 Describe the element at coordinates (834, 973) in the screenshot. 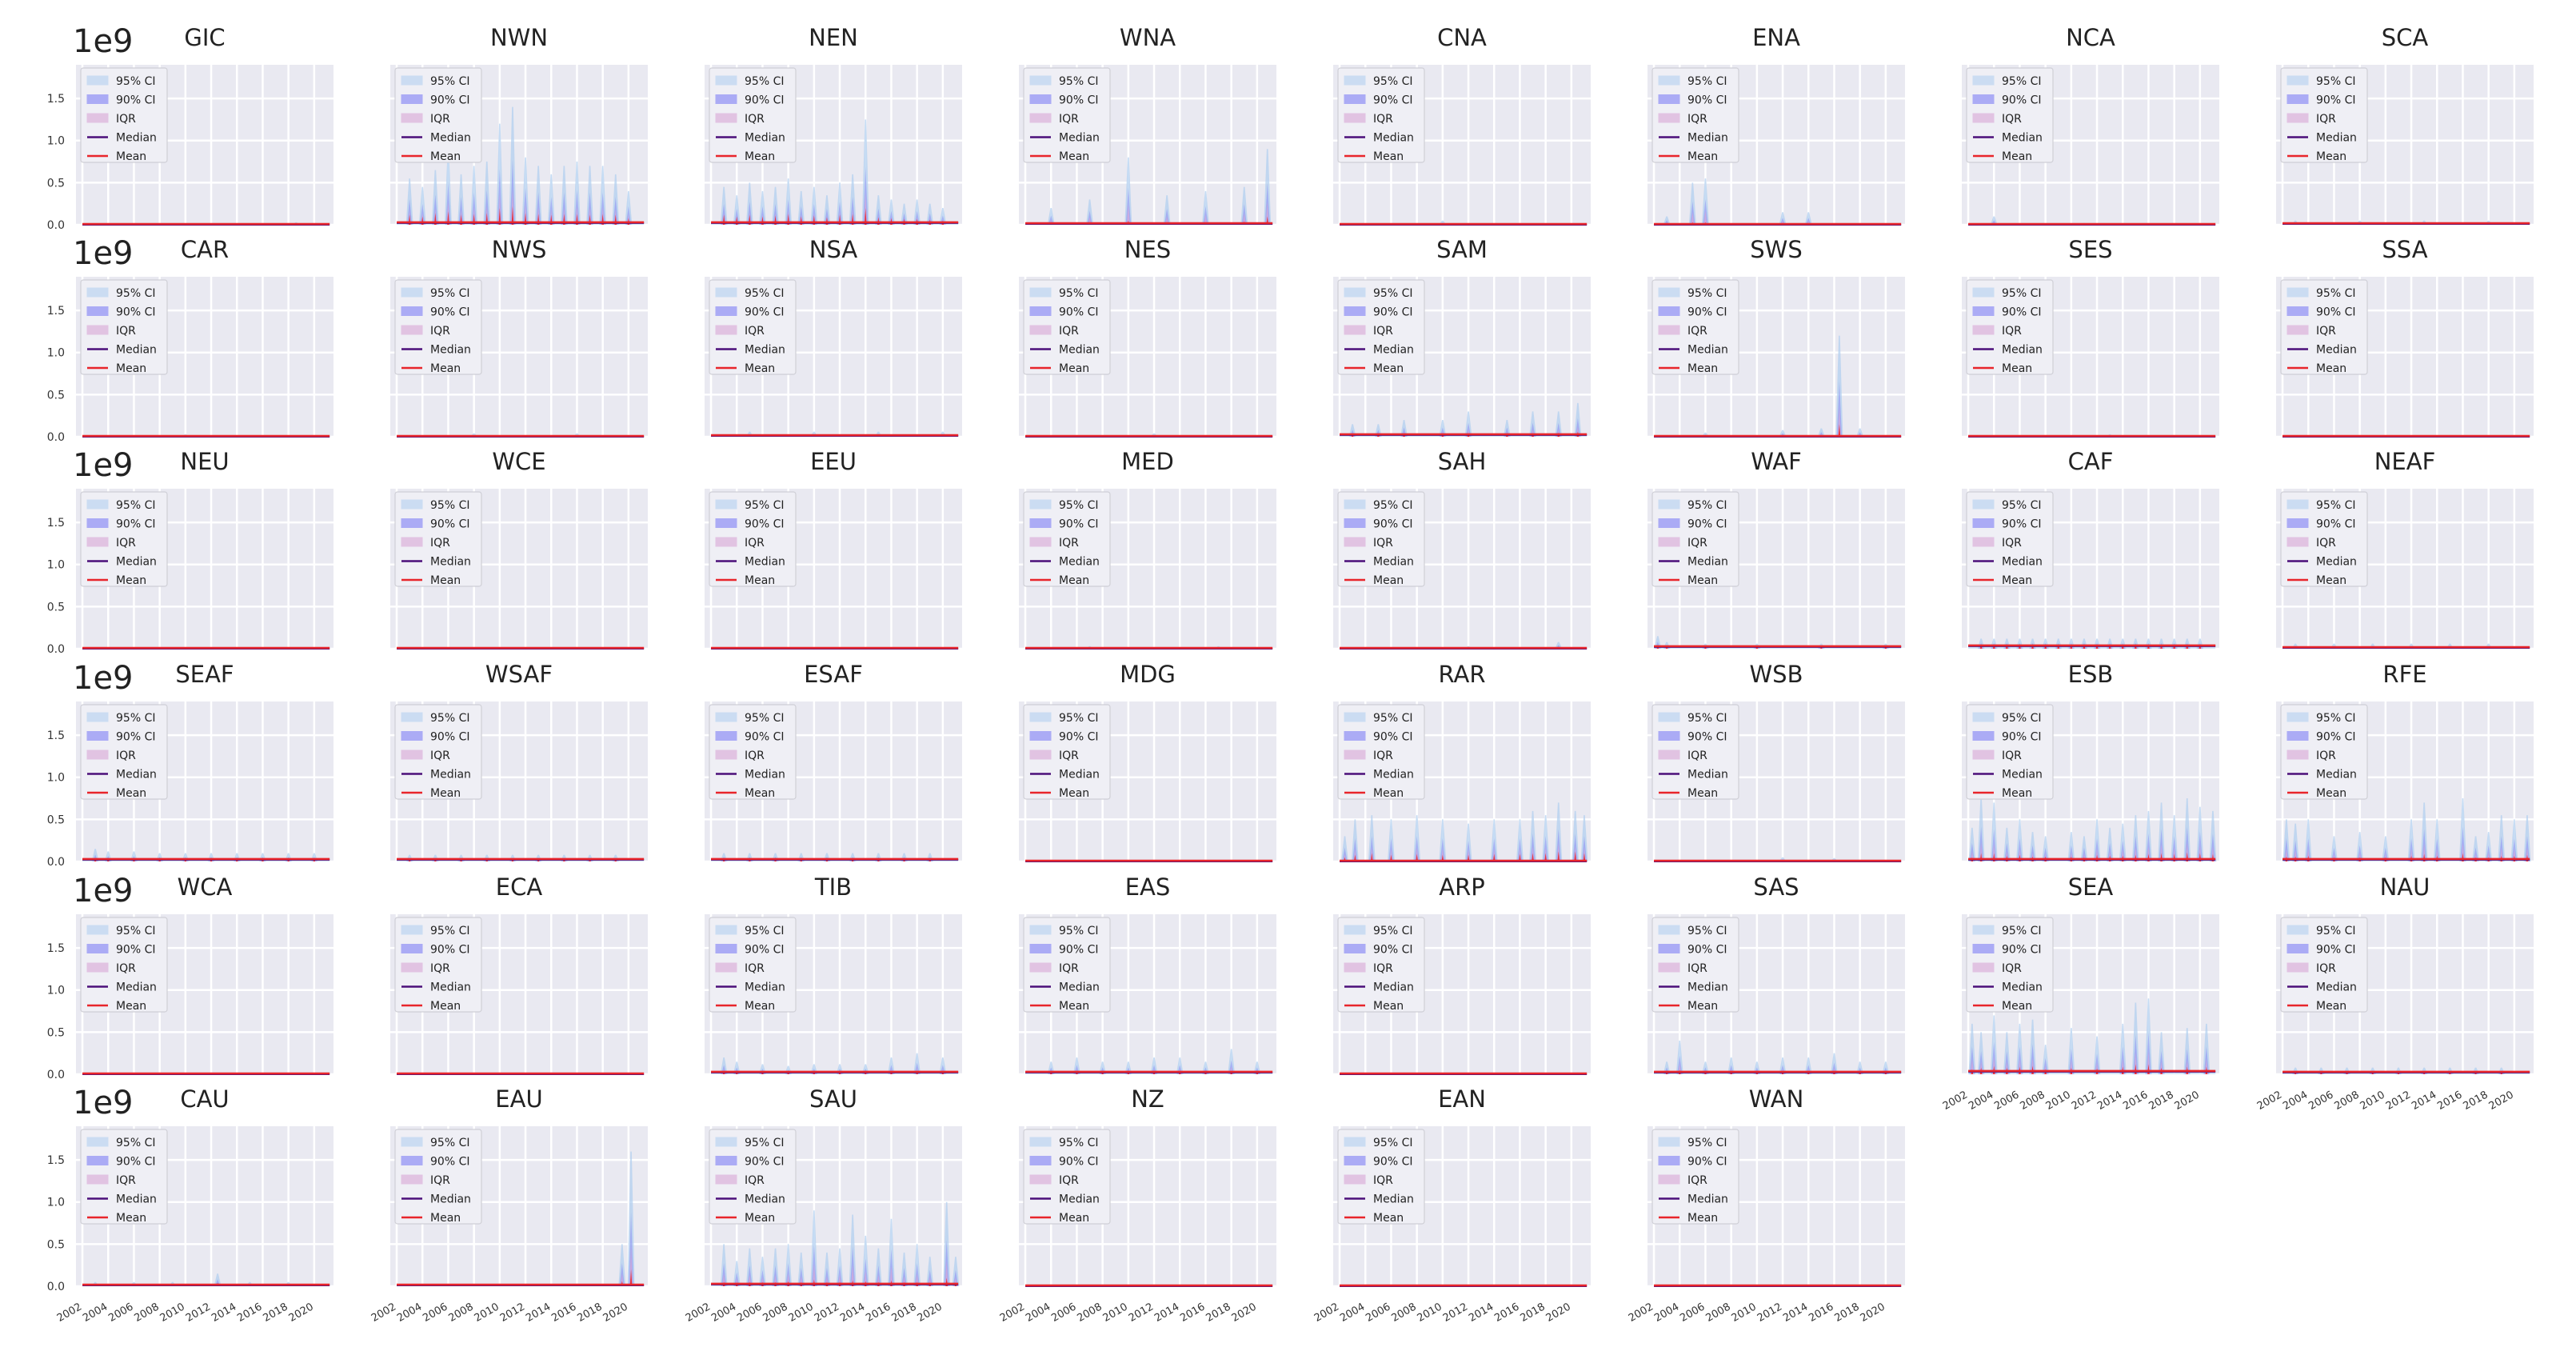

I see `panel-tib: TIB95% CI90% CIIQRMedianMean` at that location.